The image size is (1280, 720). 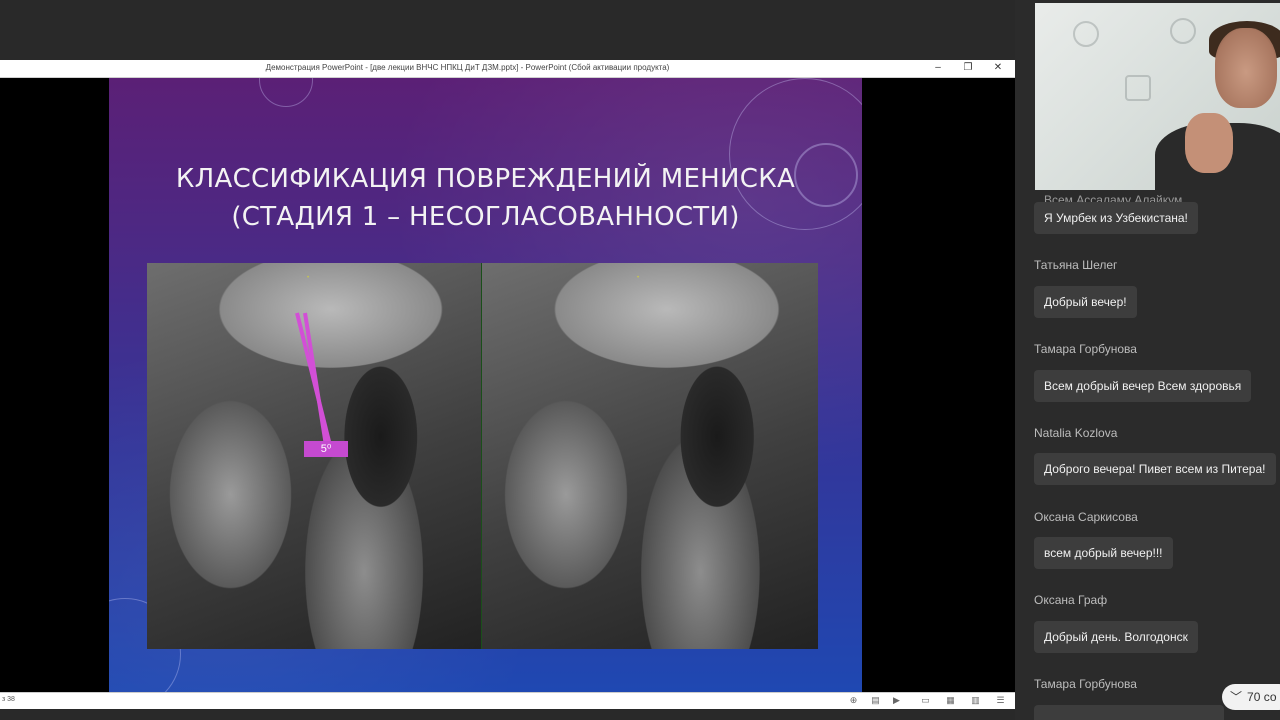 What do you see at coordinates (1085, 302) in the screenshot?
I see `chat-message: Добрый вечер!` at bounding box center [1085, 302].